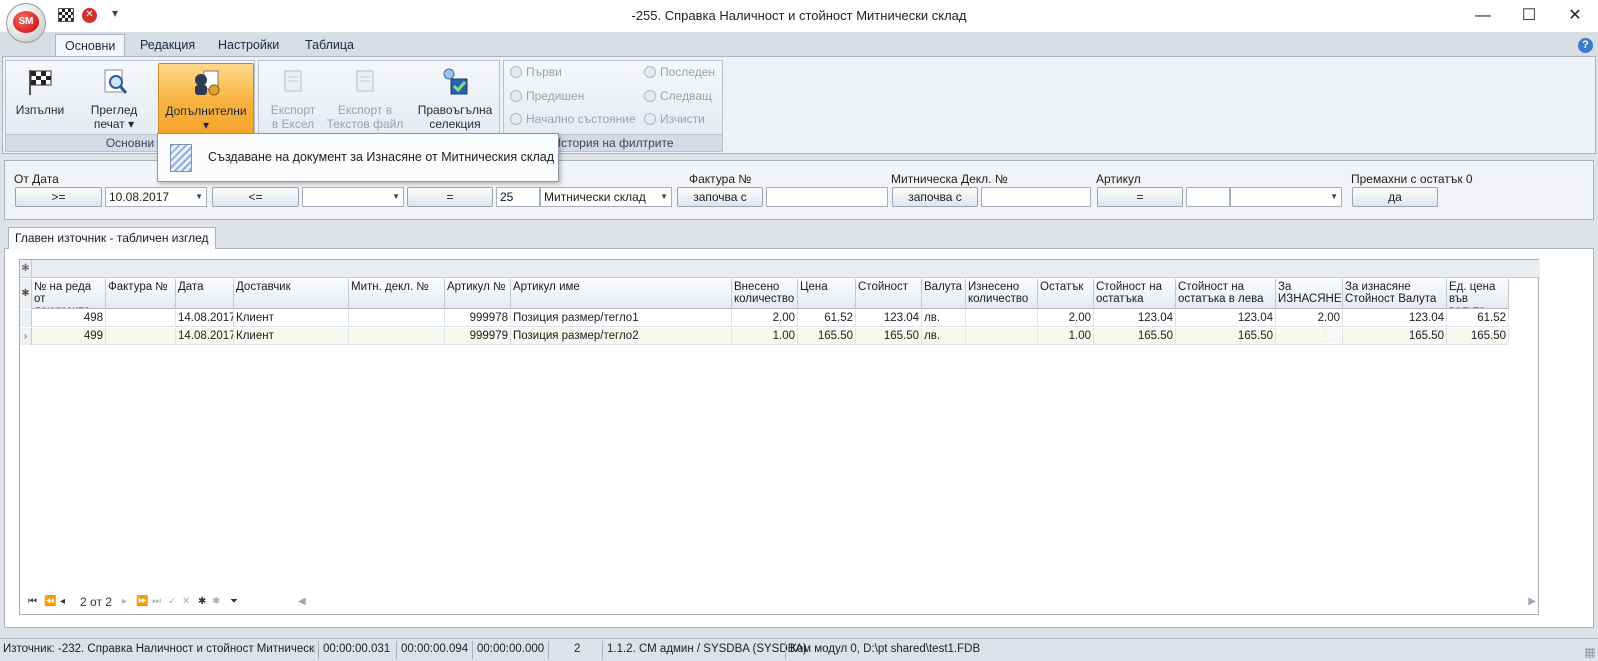  Describe the element at coordinates (765, 294) in the screenshot. I see `column-header: Внесено количество` at that location.